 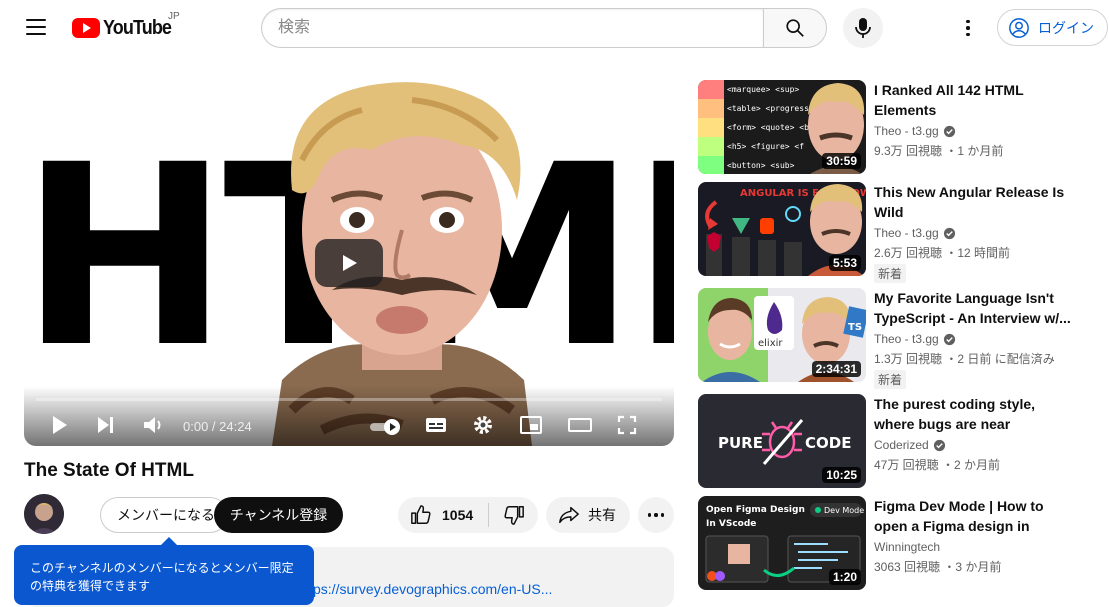 I want to click on recommendation-channel: Coderized, so click(x=910, y=445).